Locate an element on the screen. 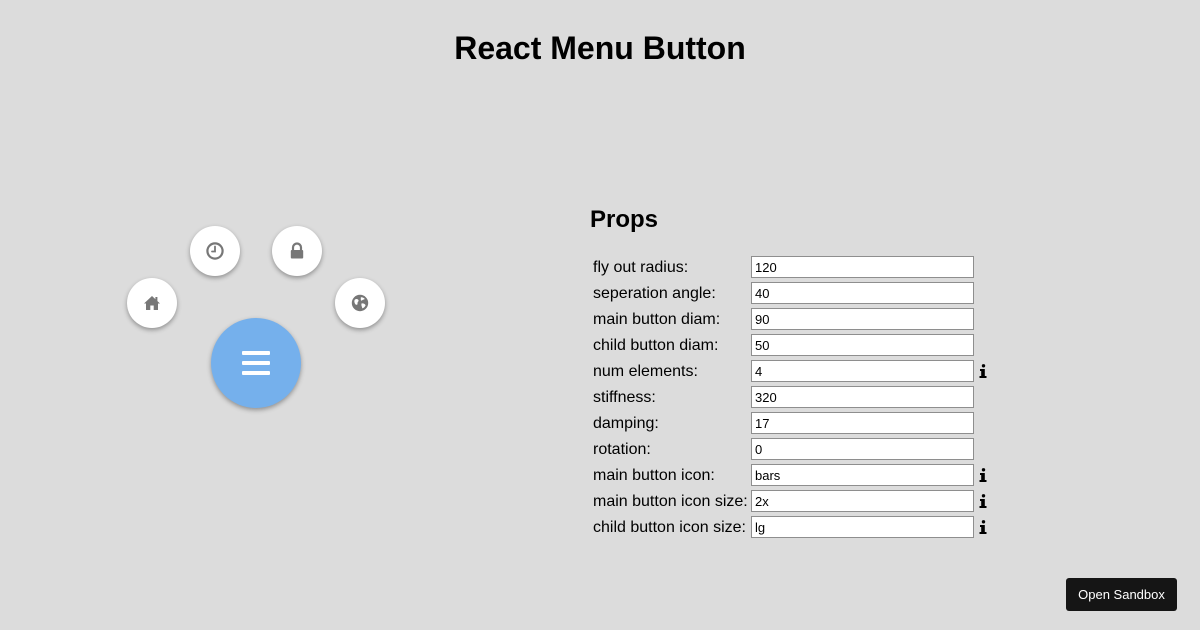  prop-label: child button icon size: is located at coordinates (669, 527).